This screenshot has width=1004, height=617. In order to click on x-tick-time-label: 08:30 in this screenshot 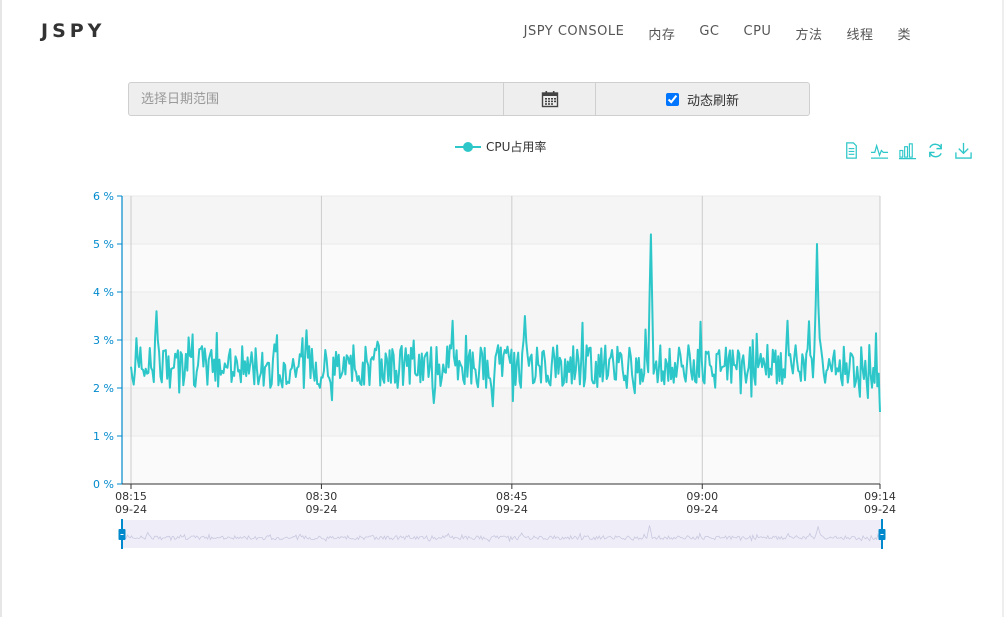, I will do `click(322, 496)`.